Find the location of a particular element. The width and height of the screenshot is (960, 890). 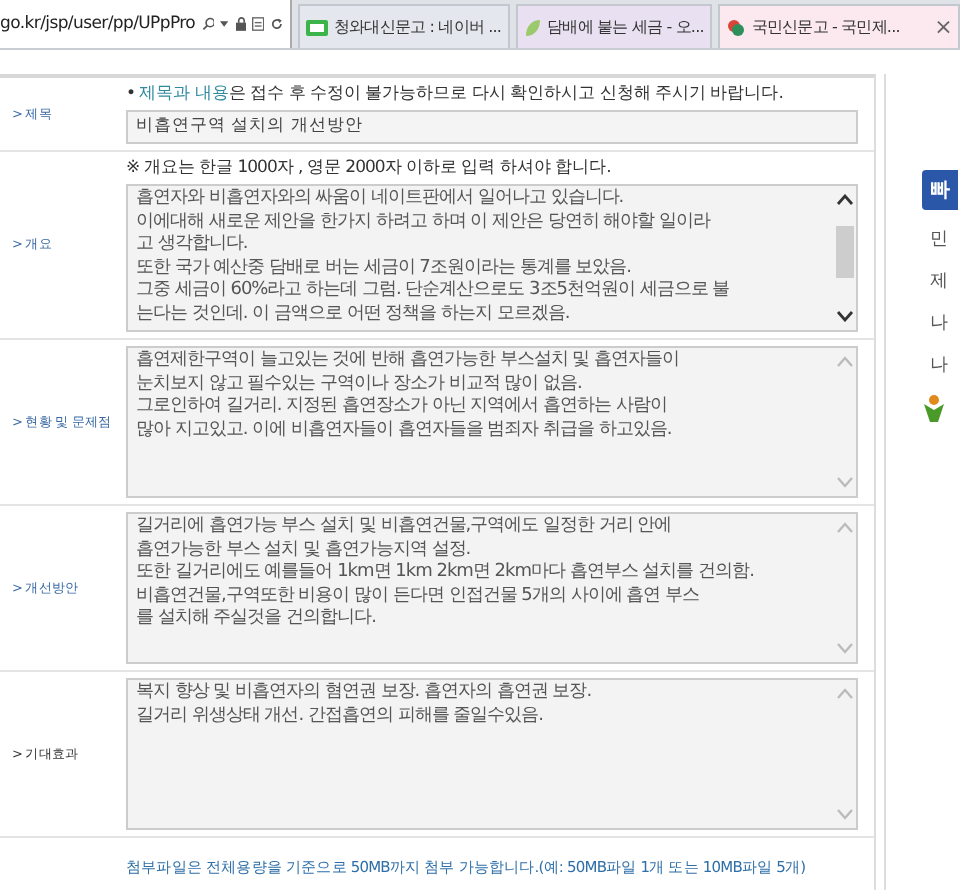

side-item: 민 is located at coordinates (935, 239).